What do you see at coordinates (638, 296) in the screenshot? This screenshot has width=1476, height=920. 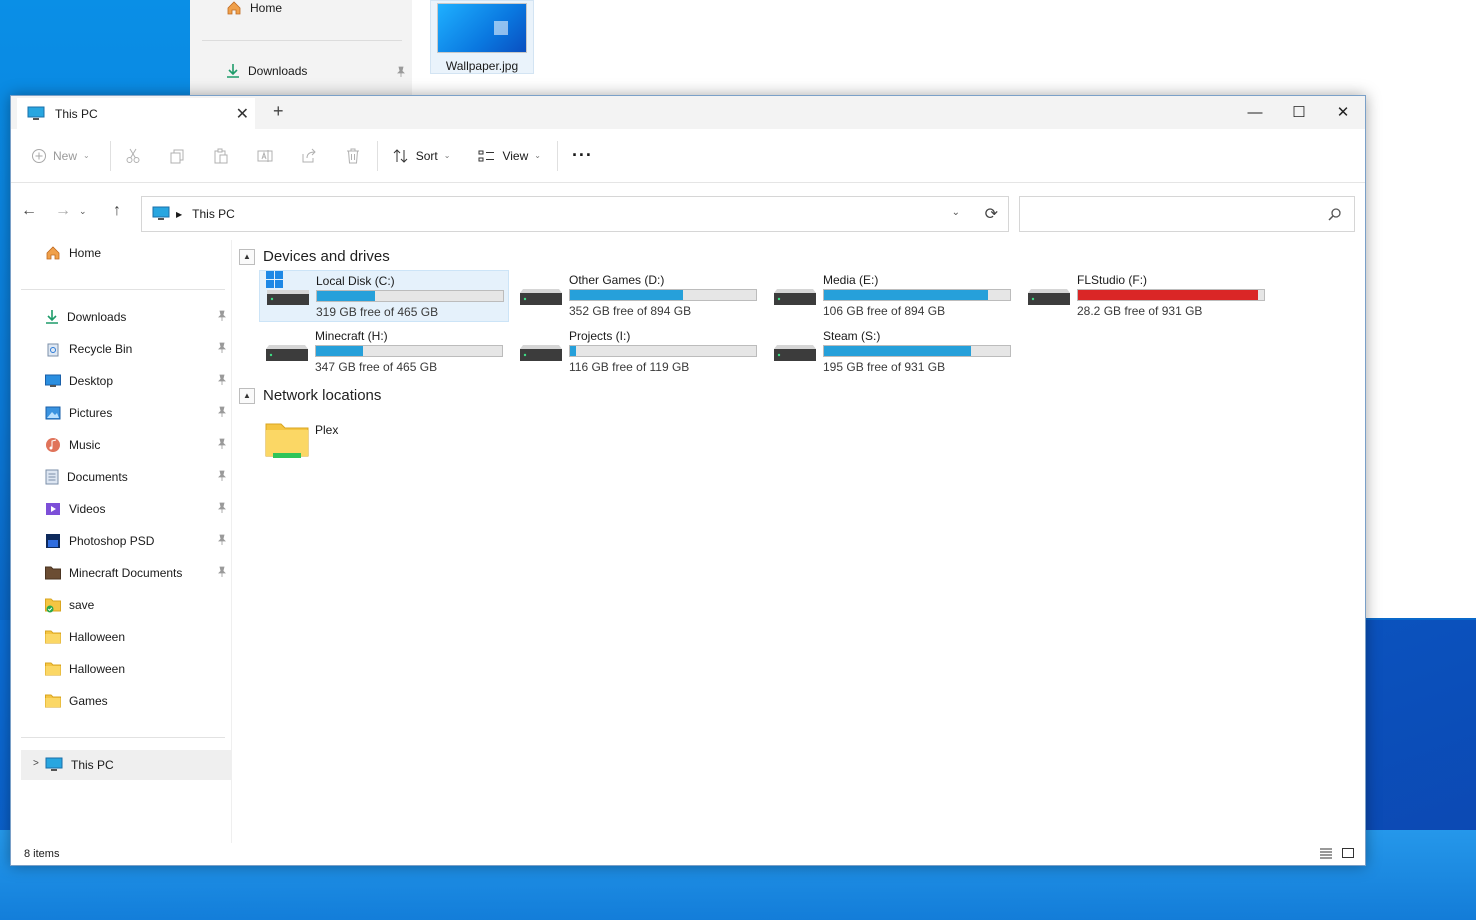 I see `drive-item: Other Games (D:) 352 GB free of 894 GB` at bounding box center [638, 296].